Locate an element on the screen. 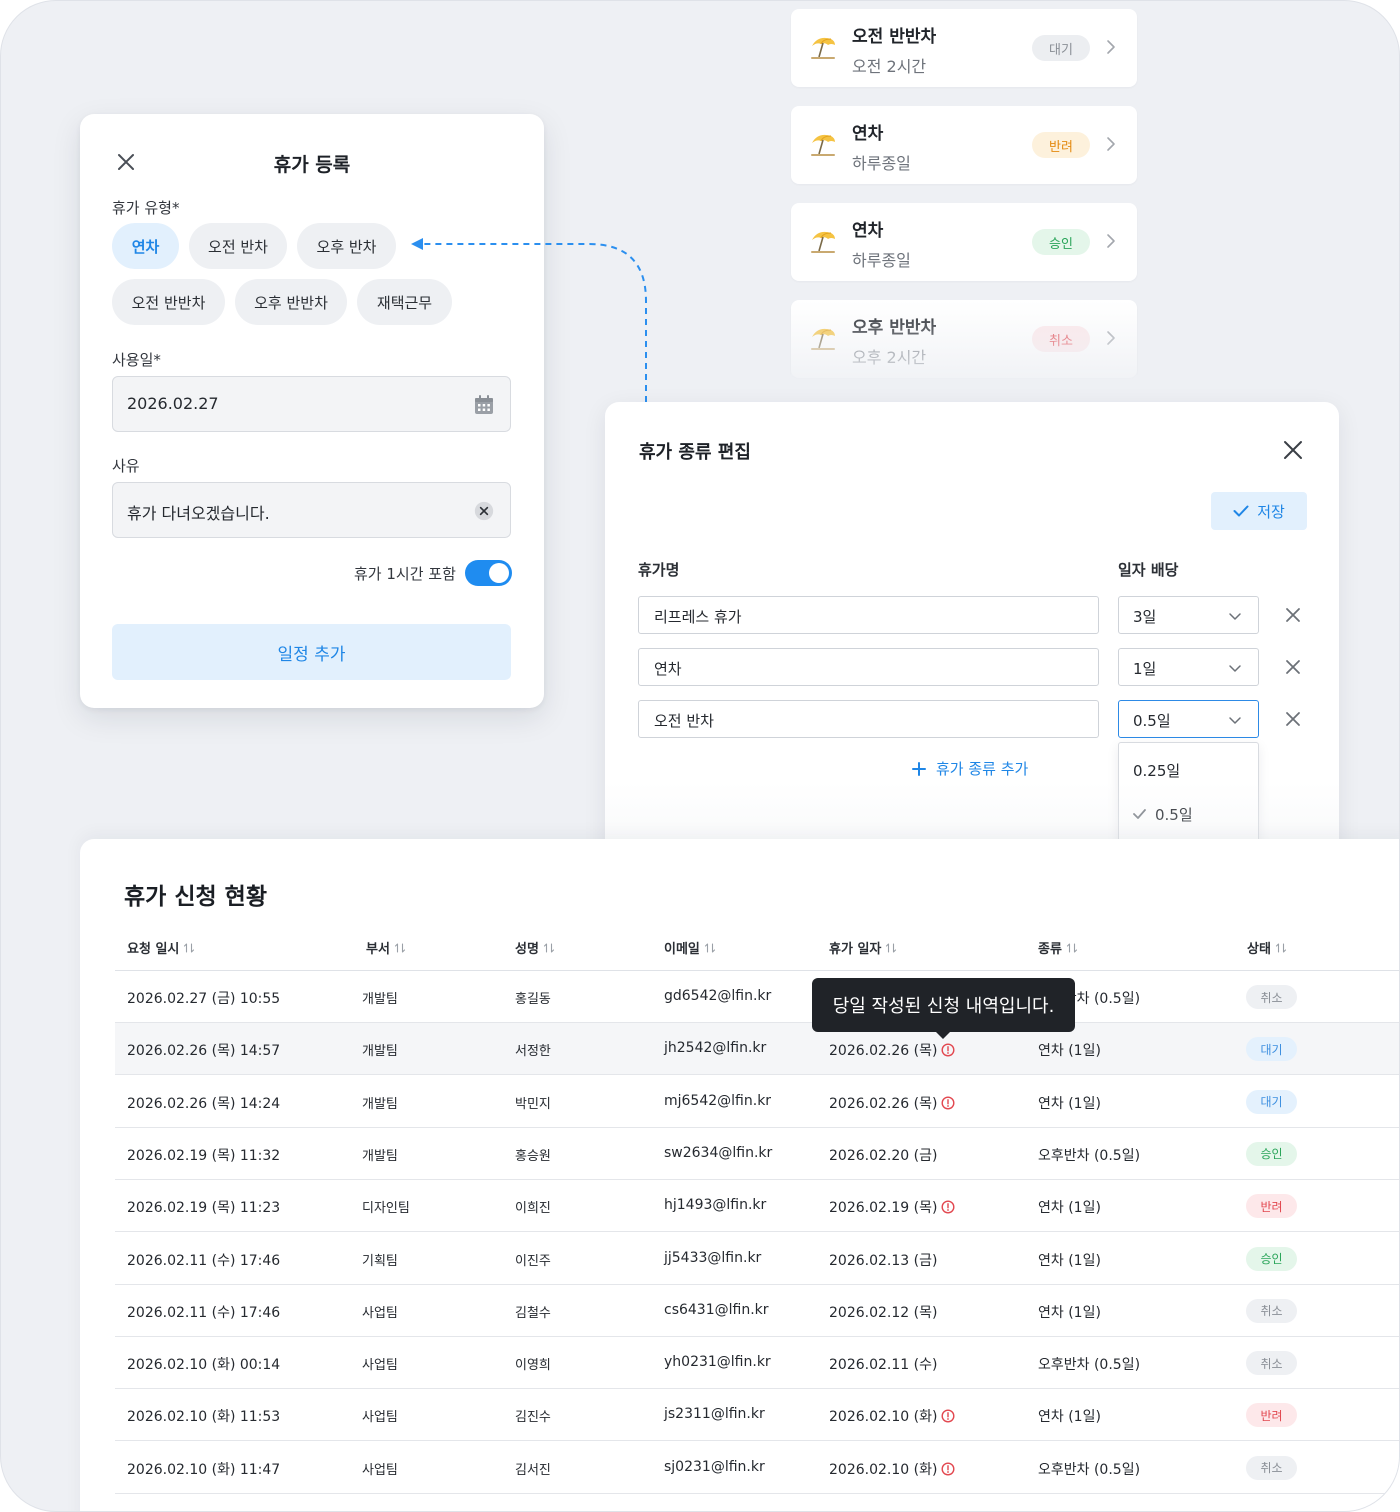  cell-request-time: 2026.02.19 (목) 11:23 is located at coordinates (204, 1208).